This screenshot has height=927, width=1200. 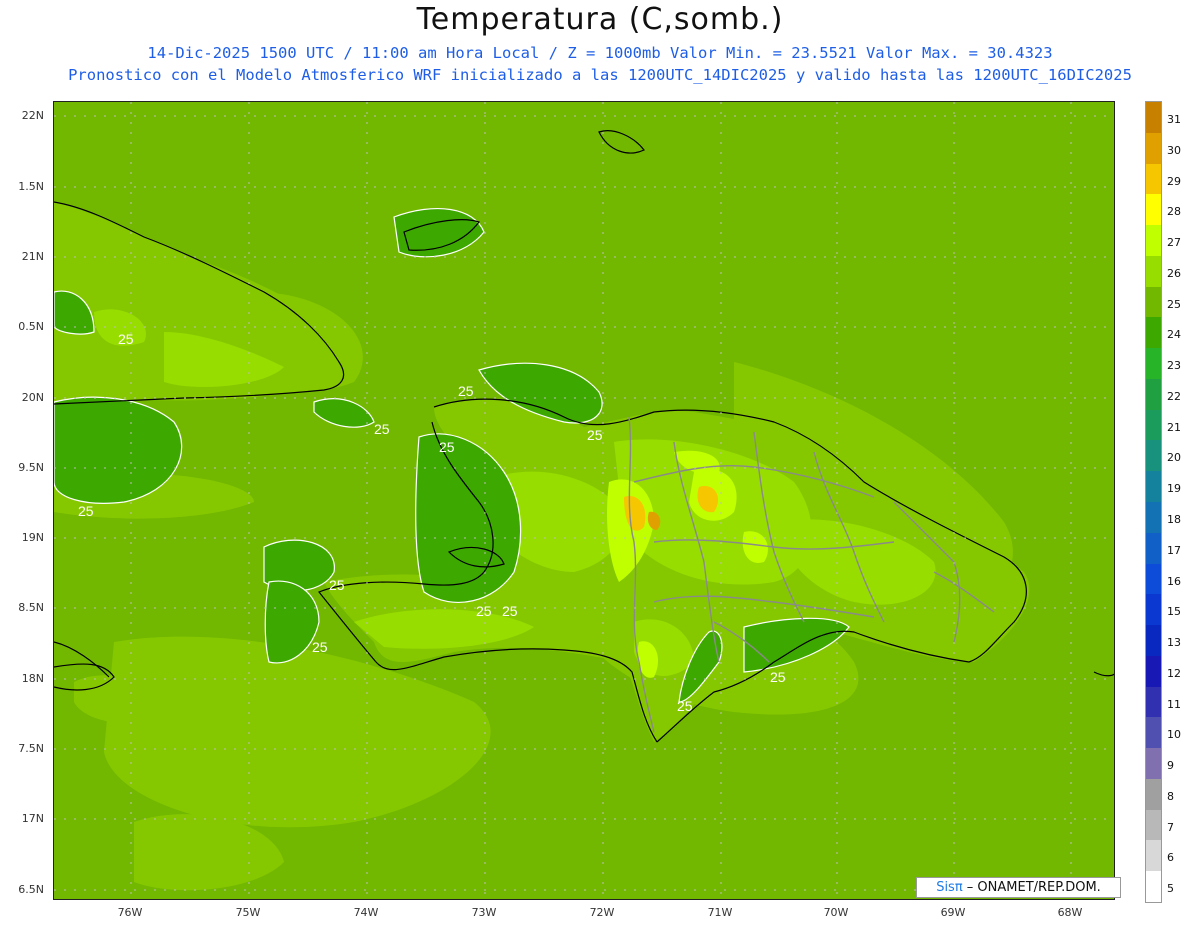 What do you see at coordinates (31, 889) in the screenshot?
I see `lat-label: 6.5N` at bounding box center [31, 889].